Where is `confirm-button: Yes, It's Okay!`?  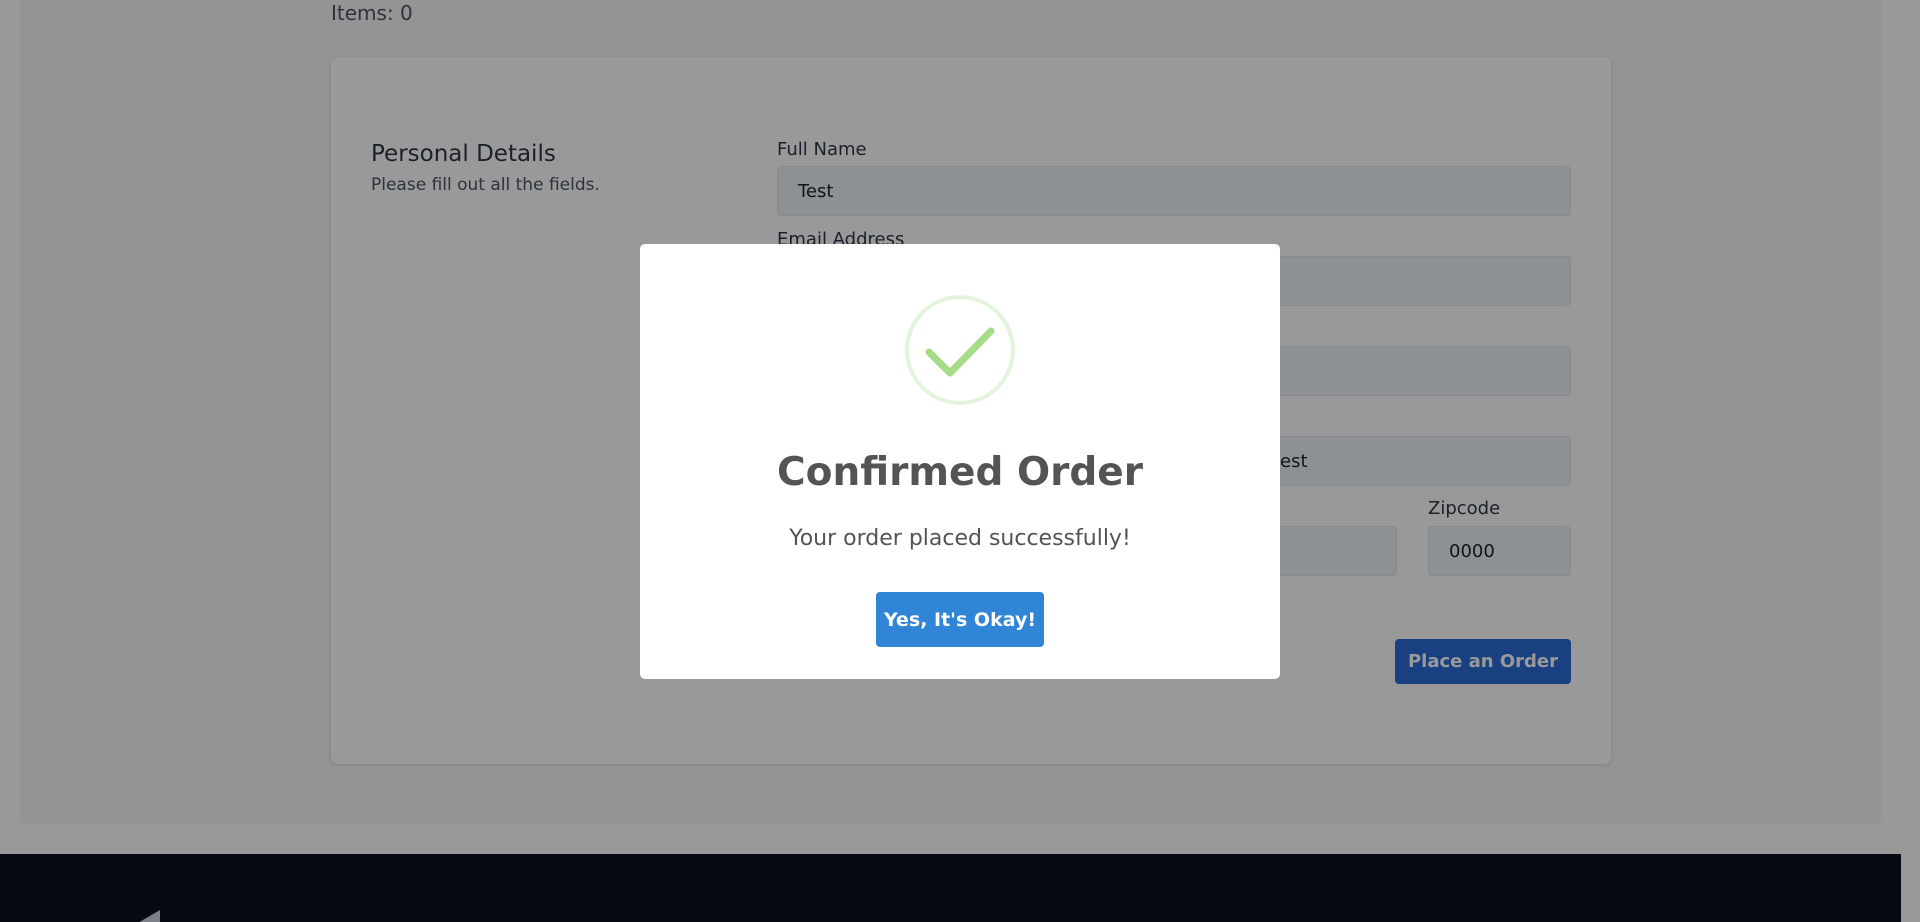
confirm-button: Yes, It's Okay! is located at coordinates (960, 619).